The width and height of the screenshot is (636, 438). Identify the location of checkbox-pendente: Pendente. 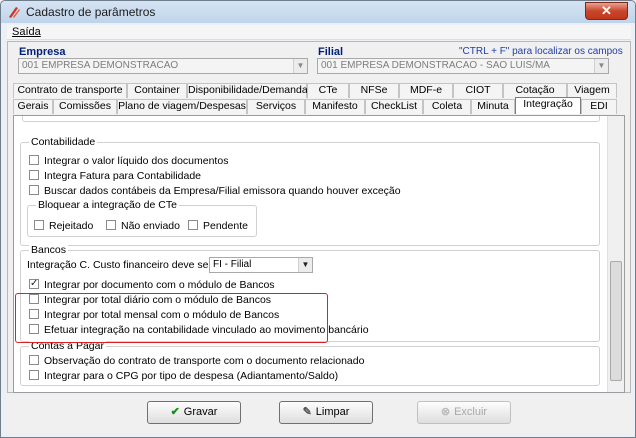
(218, 227).